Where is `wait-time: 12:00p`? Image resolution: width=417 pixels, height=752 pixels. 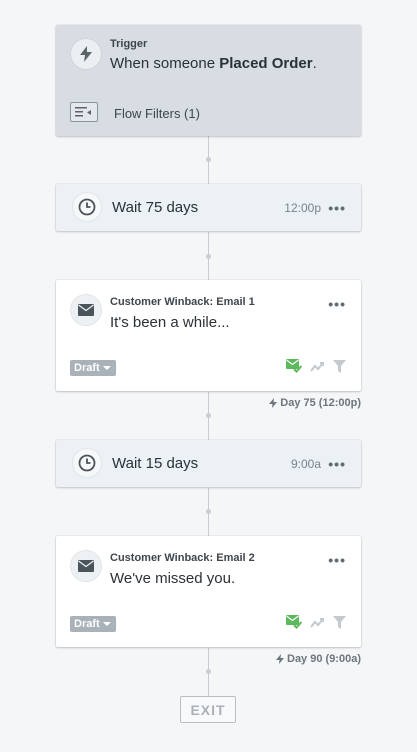 wait-time: 12:00p is located at coordinates (302, 208).